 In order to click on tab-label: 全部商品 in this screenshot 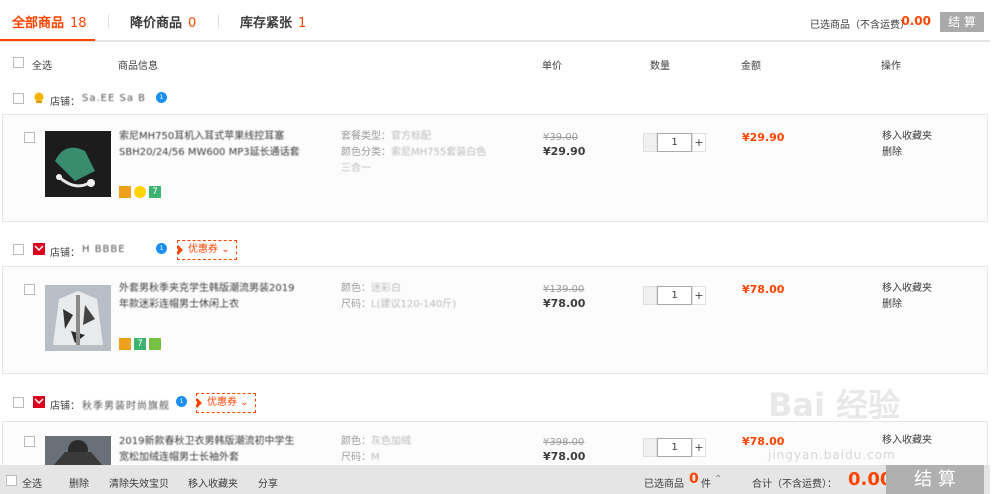, I will do `click(38, 23)`.